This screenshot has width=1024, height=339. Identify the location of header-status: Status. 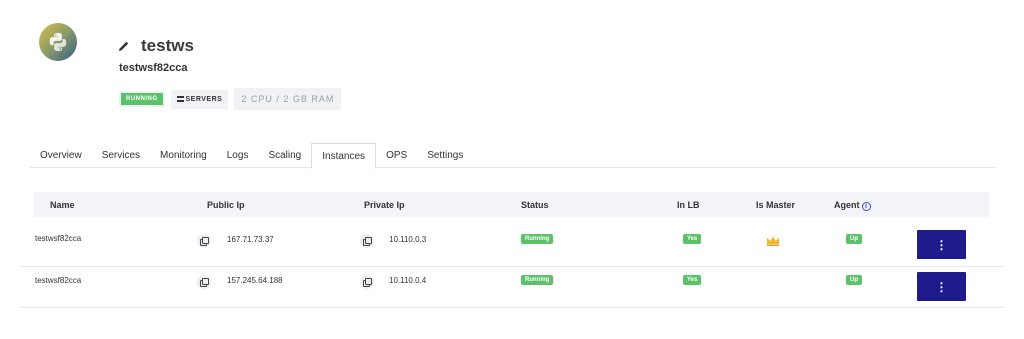
(535, 205).